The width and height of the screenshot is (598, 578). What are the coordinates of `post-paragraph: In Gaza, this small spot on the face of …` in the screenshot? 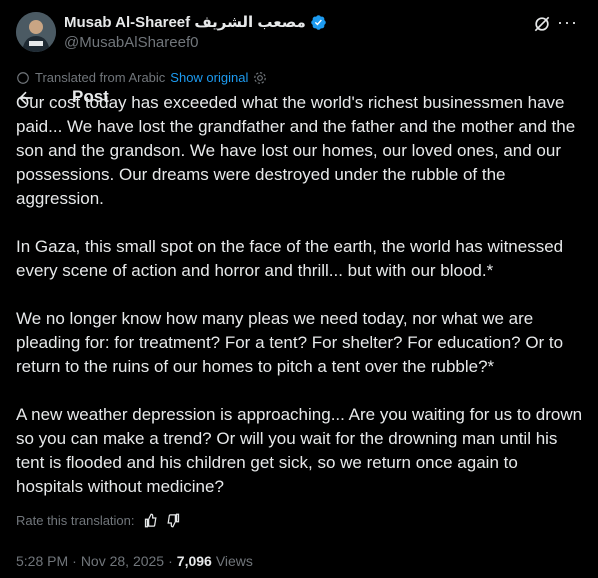 It's located at (290, 258).